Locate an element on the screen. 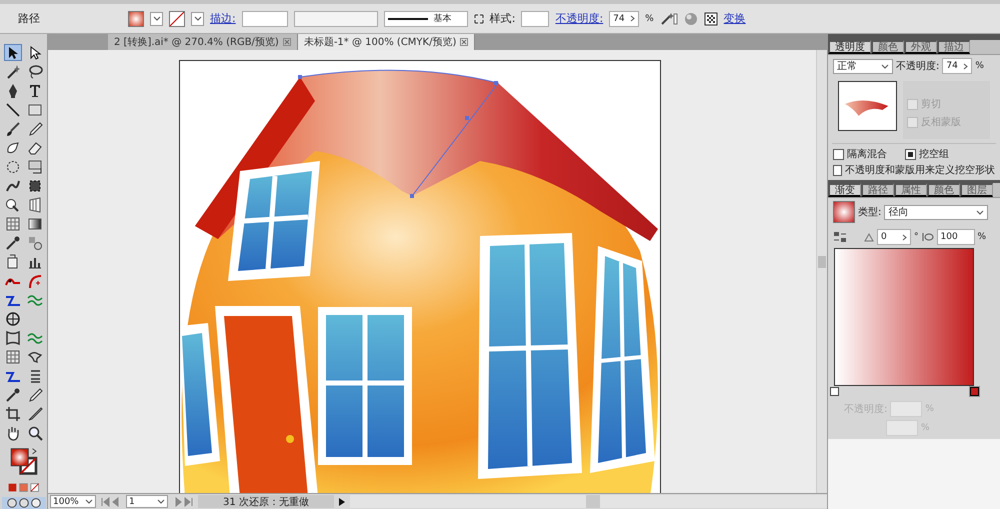  aspect-ratio-icon is located at coordinates (928, 237).